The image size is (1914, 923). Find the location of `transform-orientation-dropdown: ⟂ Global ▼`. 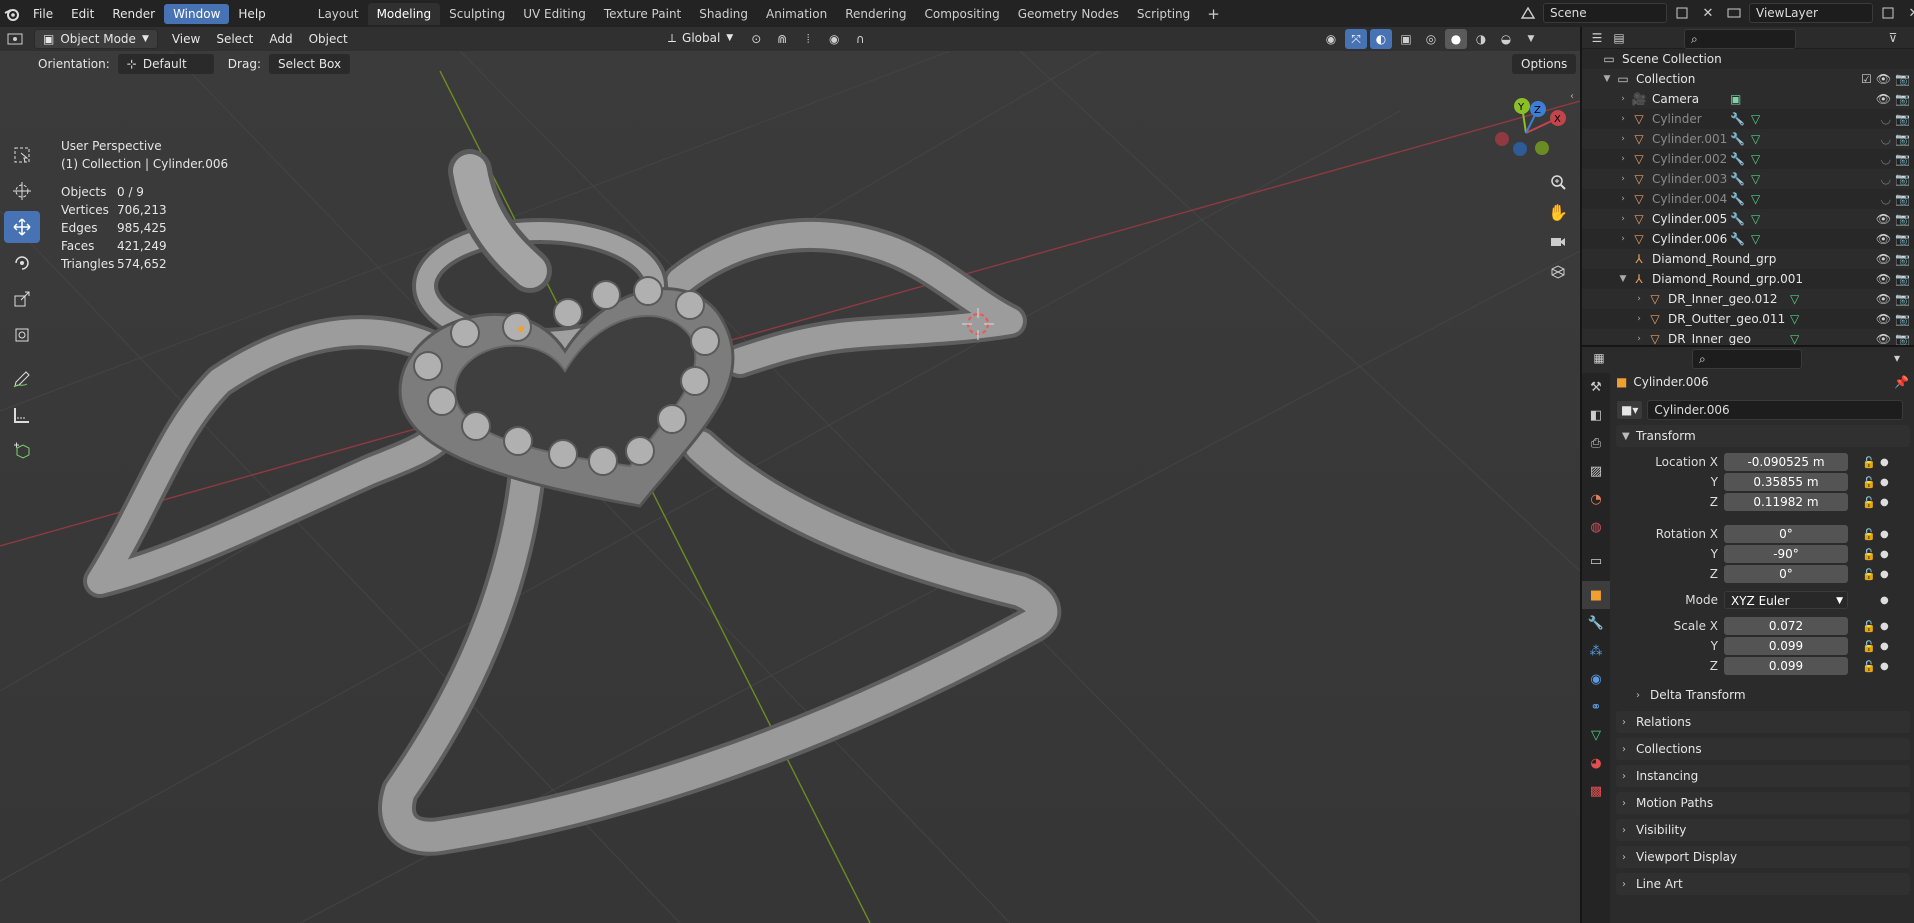

transform-orientation-dropdown: ⟂ Global ▼ is located at coordinates (700, 39).